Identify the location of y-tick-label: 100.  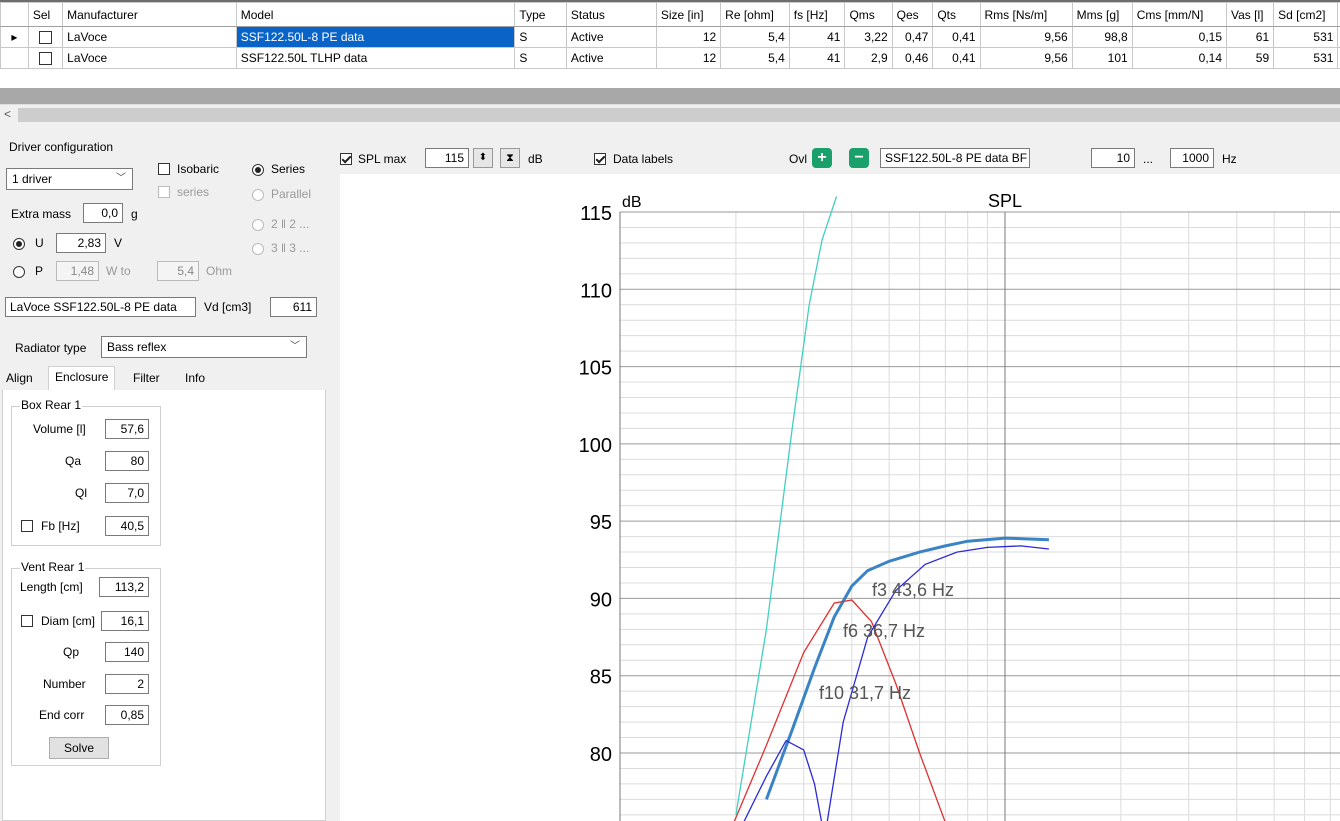
(595, 446).